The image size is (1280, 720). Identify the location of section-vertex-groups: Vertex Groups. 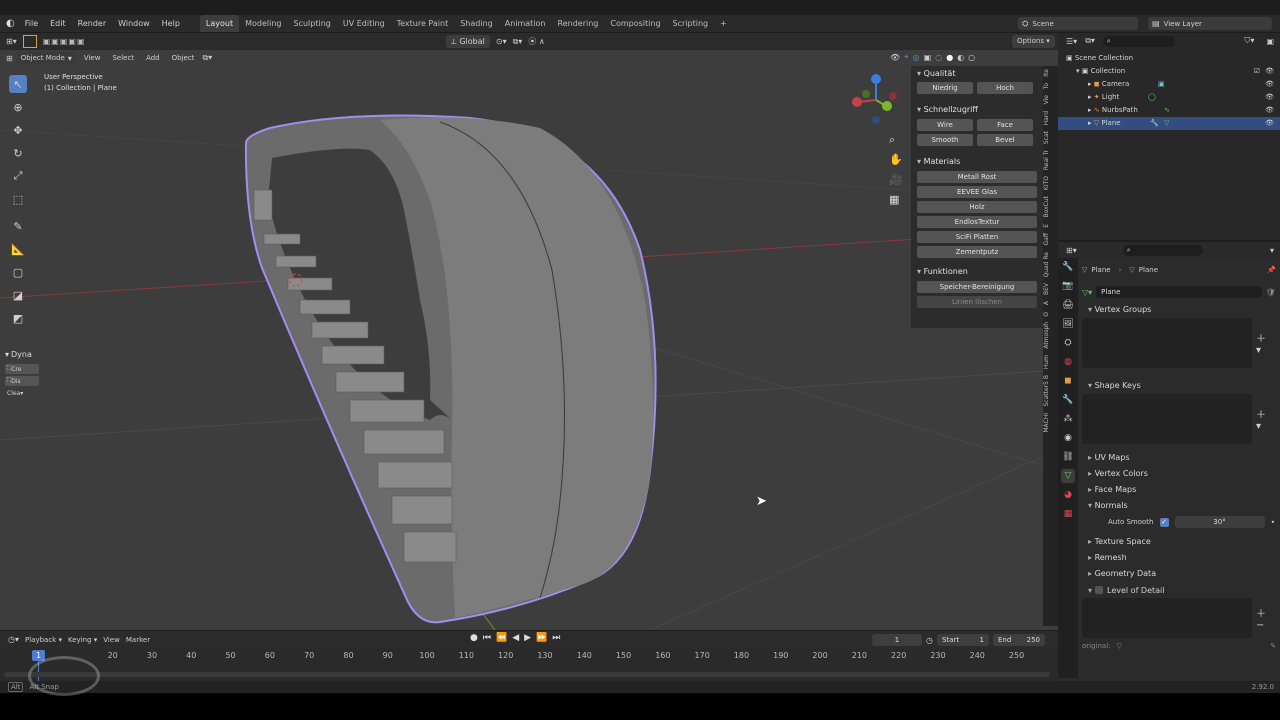
(1179, 310).